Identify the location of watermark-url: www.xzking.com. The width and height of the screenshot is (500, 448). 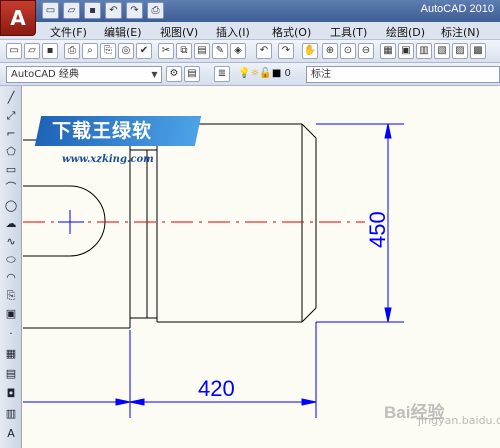
(108, 159).